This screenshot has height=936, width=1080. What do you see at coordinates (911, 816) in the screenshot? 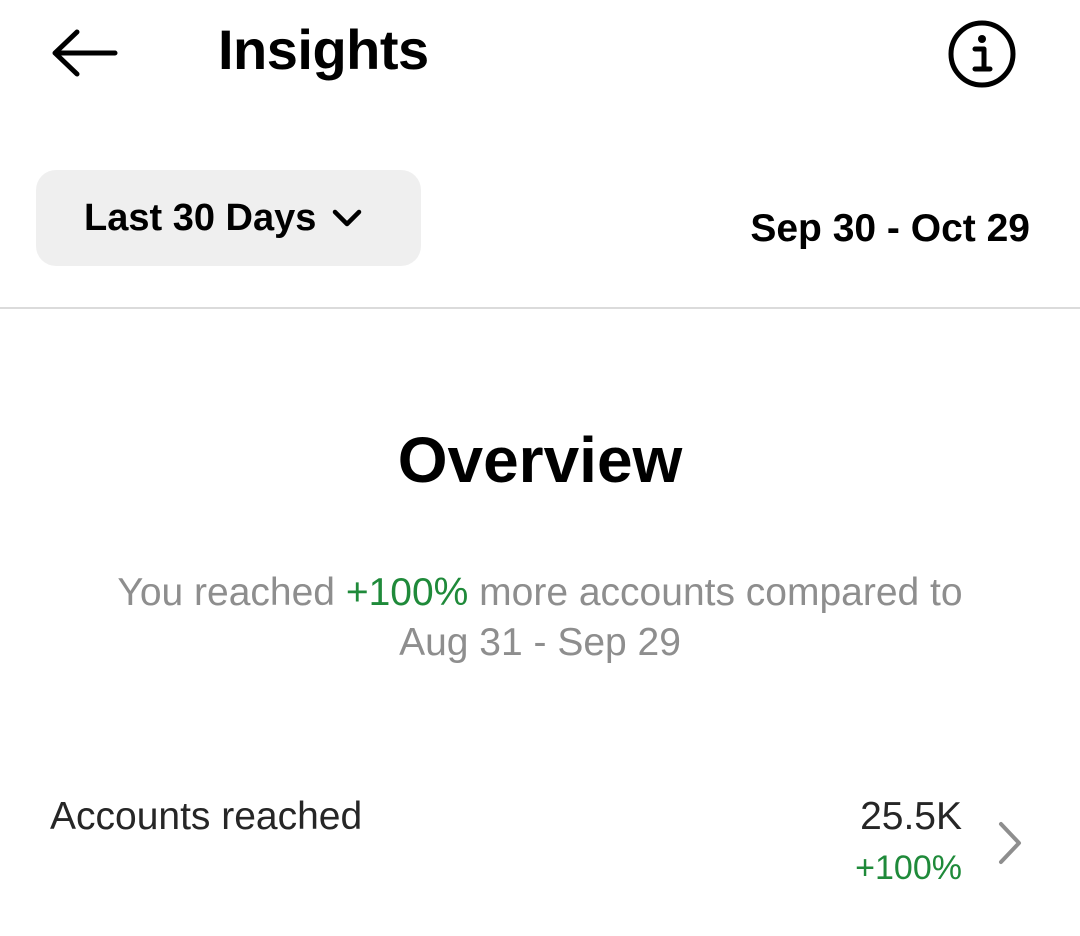
I see `metric-value: 25.5K` at bounding box center [911, 816].